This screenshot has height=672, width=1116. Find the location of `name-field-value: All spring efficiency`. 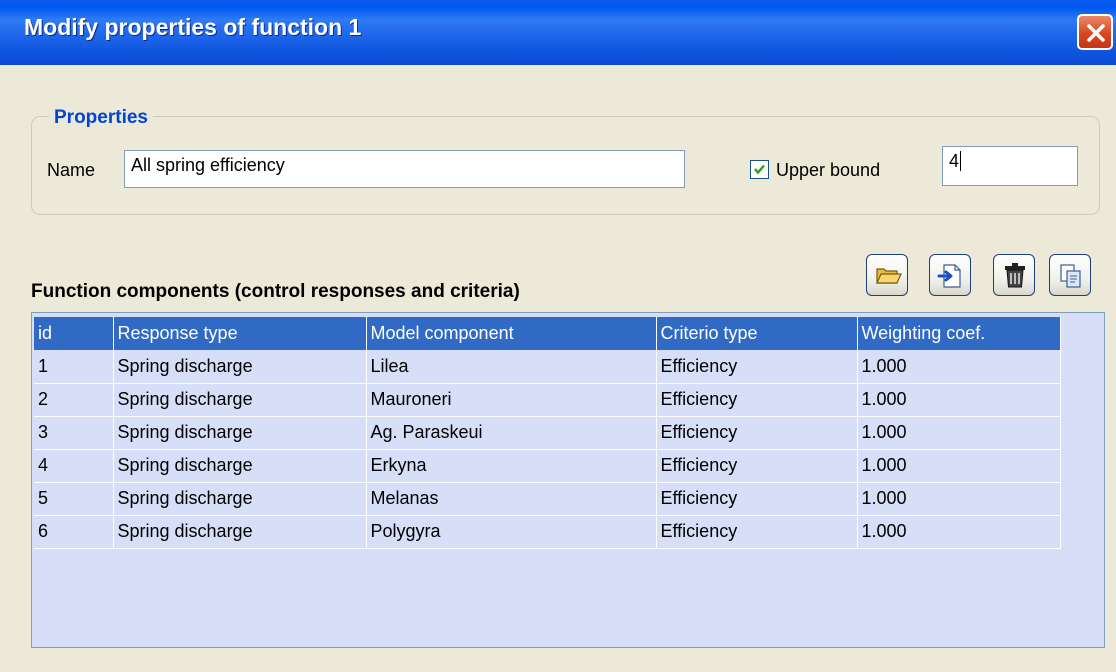

name-field-value: All spring efficiency is located at coordinates (208, 165).